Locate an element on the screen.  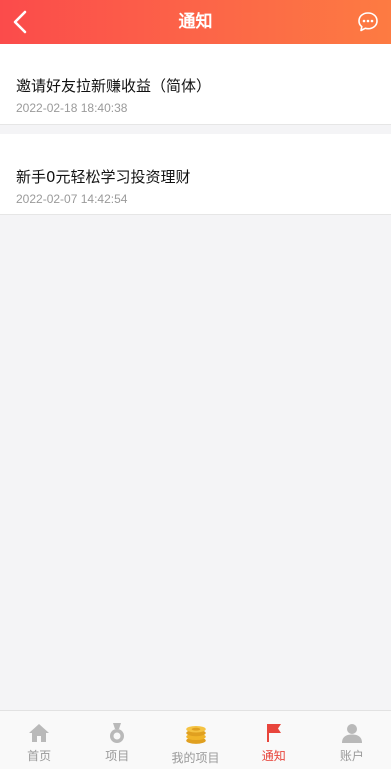
bottom-tab-bar: 首页 项目 我的项目 通知 账户 is located at coordinates (195, 739).